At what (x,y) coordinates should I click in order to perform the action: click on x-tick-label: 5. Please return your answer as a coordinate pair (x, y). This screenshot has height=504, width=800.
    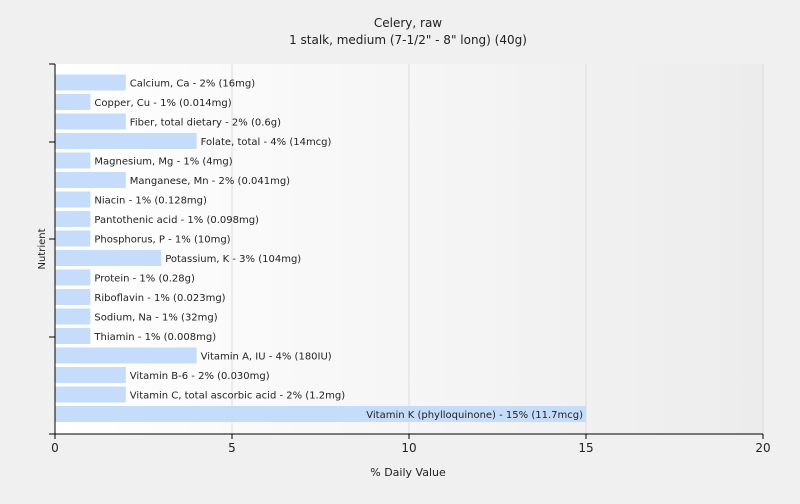
    Looking at the image, I should click on (232, 448).